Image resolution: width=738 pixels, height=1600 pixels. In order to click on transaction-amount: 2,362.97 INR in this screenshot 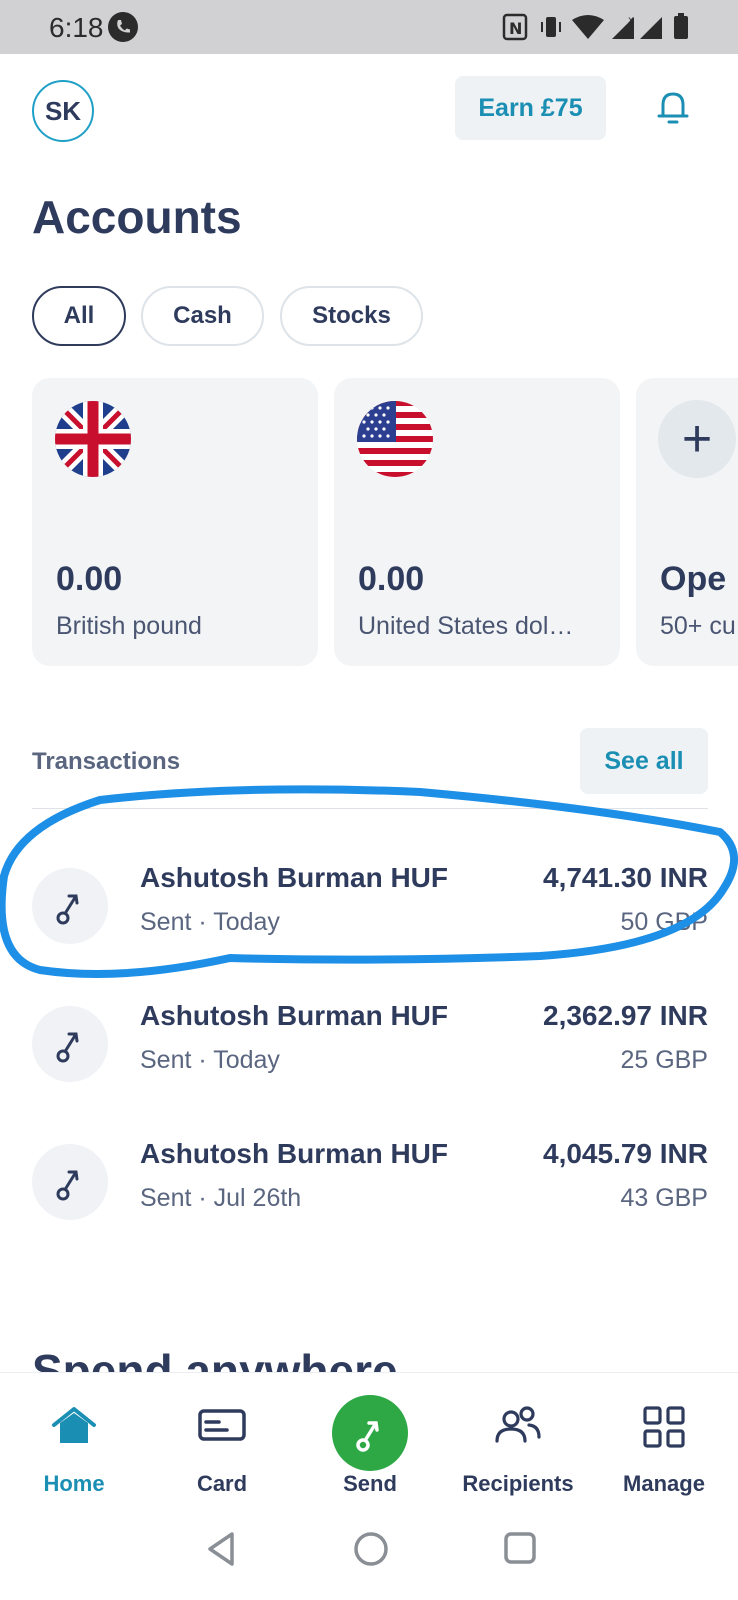, I will do `click(625, 1015)`.